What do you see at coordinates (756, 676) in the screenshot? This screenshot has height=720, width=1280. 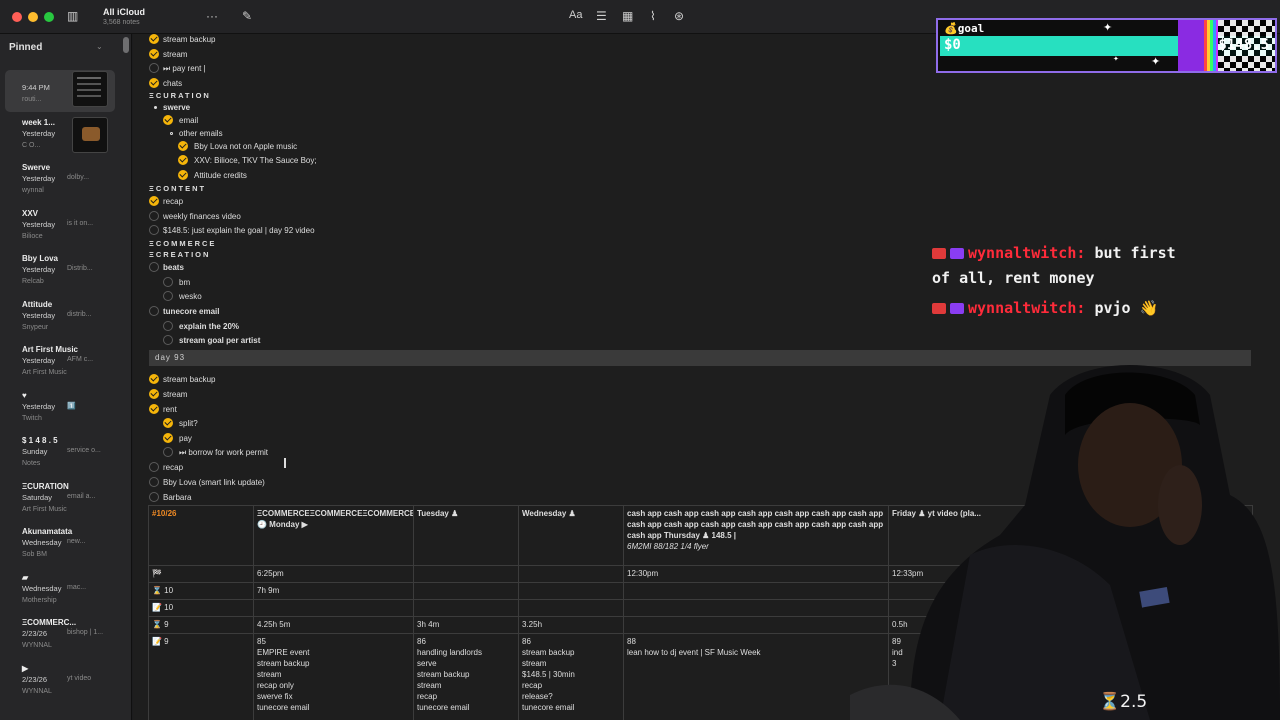 I see `table-cell: 88 lean how to dj event | SF Music Week` at bounding box center [756, 676].